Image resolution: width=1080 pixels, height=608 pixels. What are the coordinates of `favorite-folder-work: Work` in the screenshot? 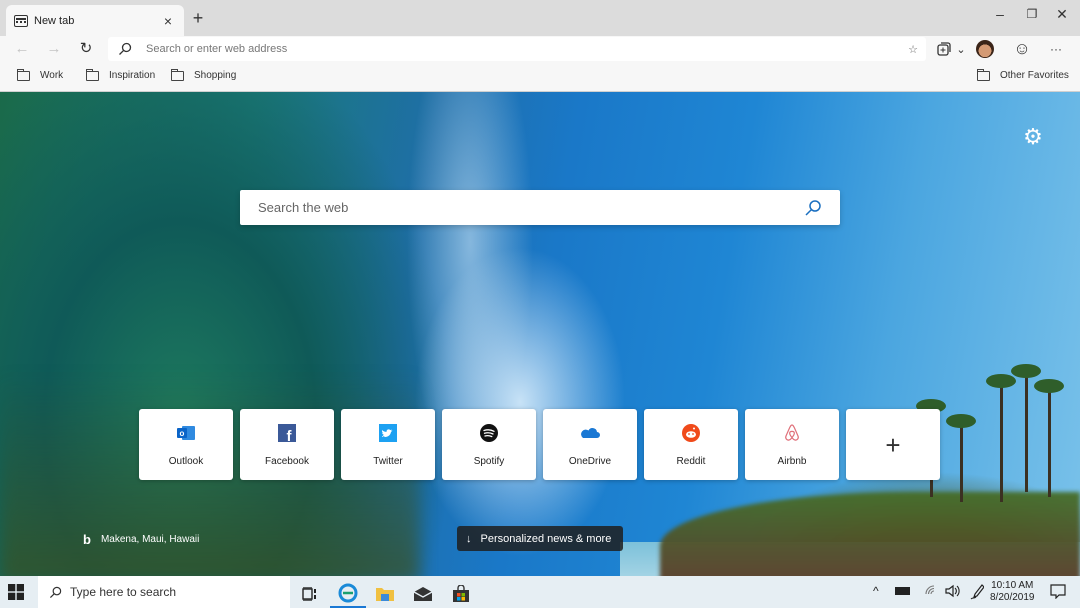 It's located at (40, 74).